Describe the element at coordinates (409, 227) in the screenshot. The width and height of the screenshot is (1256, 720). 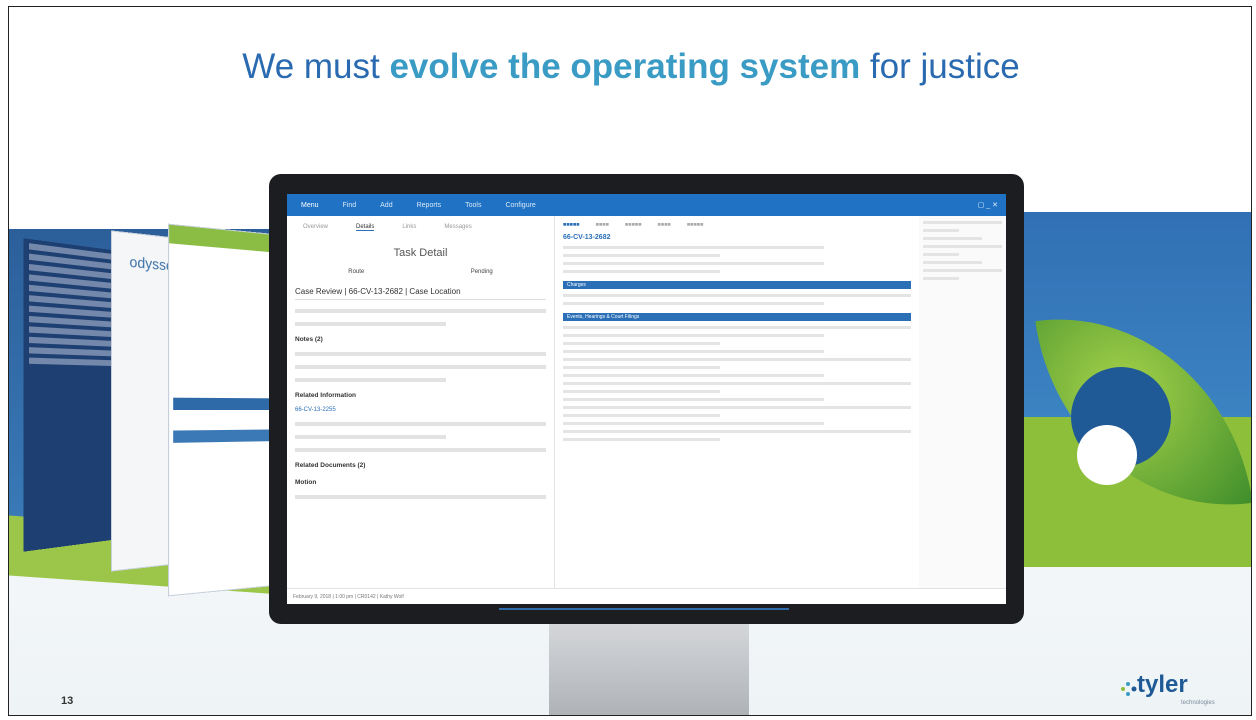
I see `tab-links: Links` at that location.